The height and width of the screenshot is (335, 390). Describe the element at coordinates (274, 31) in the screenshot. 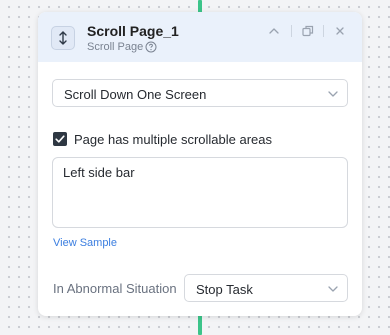

I see `collapse-icon` at that location.